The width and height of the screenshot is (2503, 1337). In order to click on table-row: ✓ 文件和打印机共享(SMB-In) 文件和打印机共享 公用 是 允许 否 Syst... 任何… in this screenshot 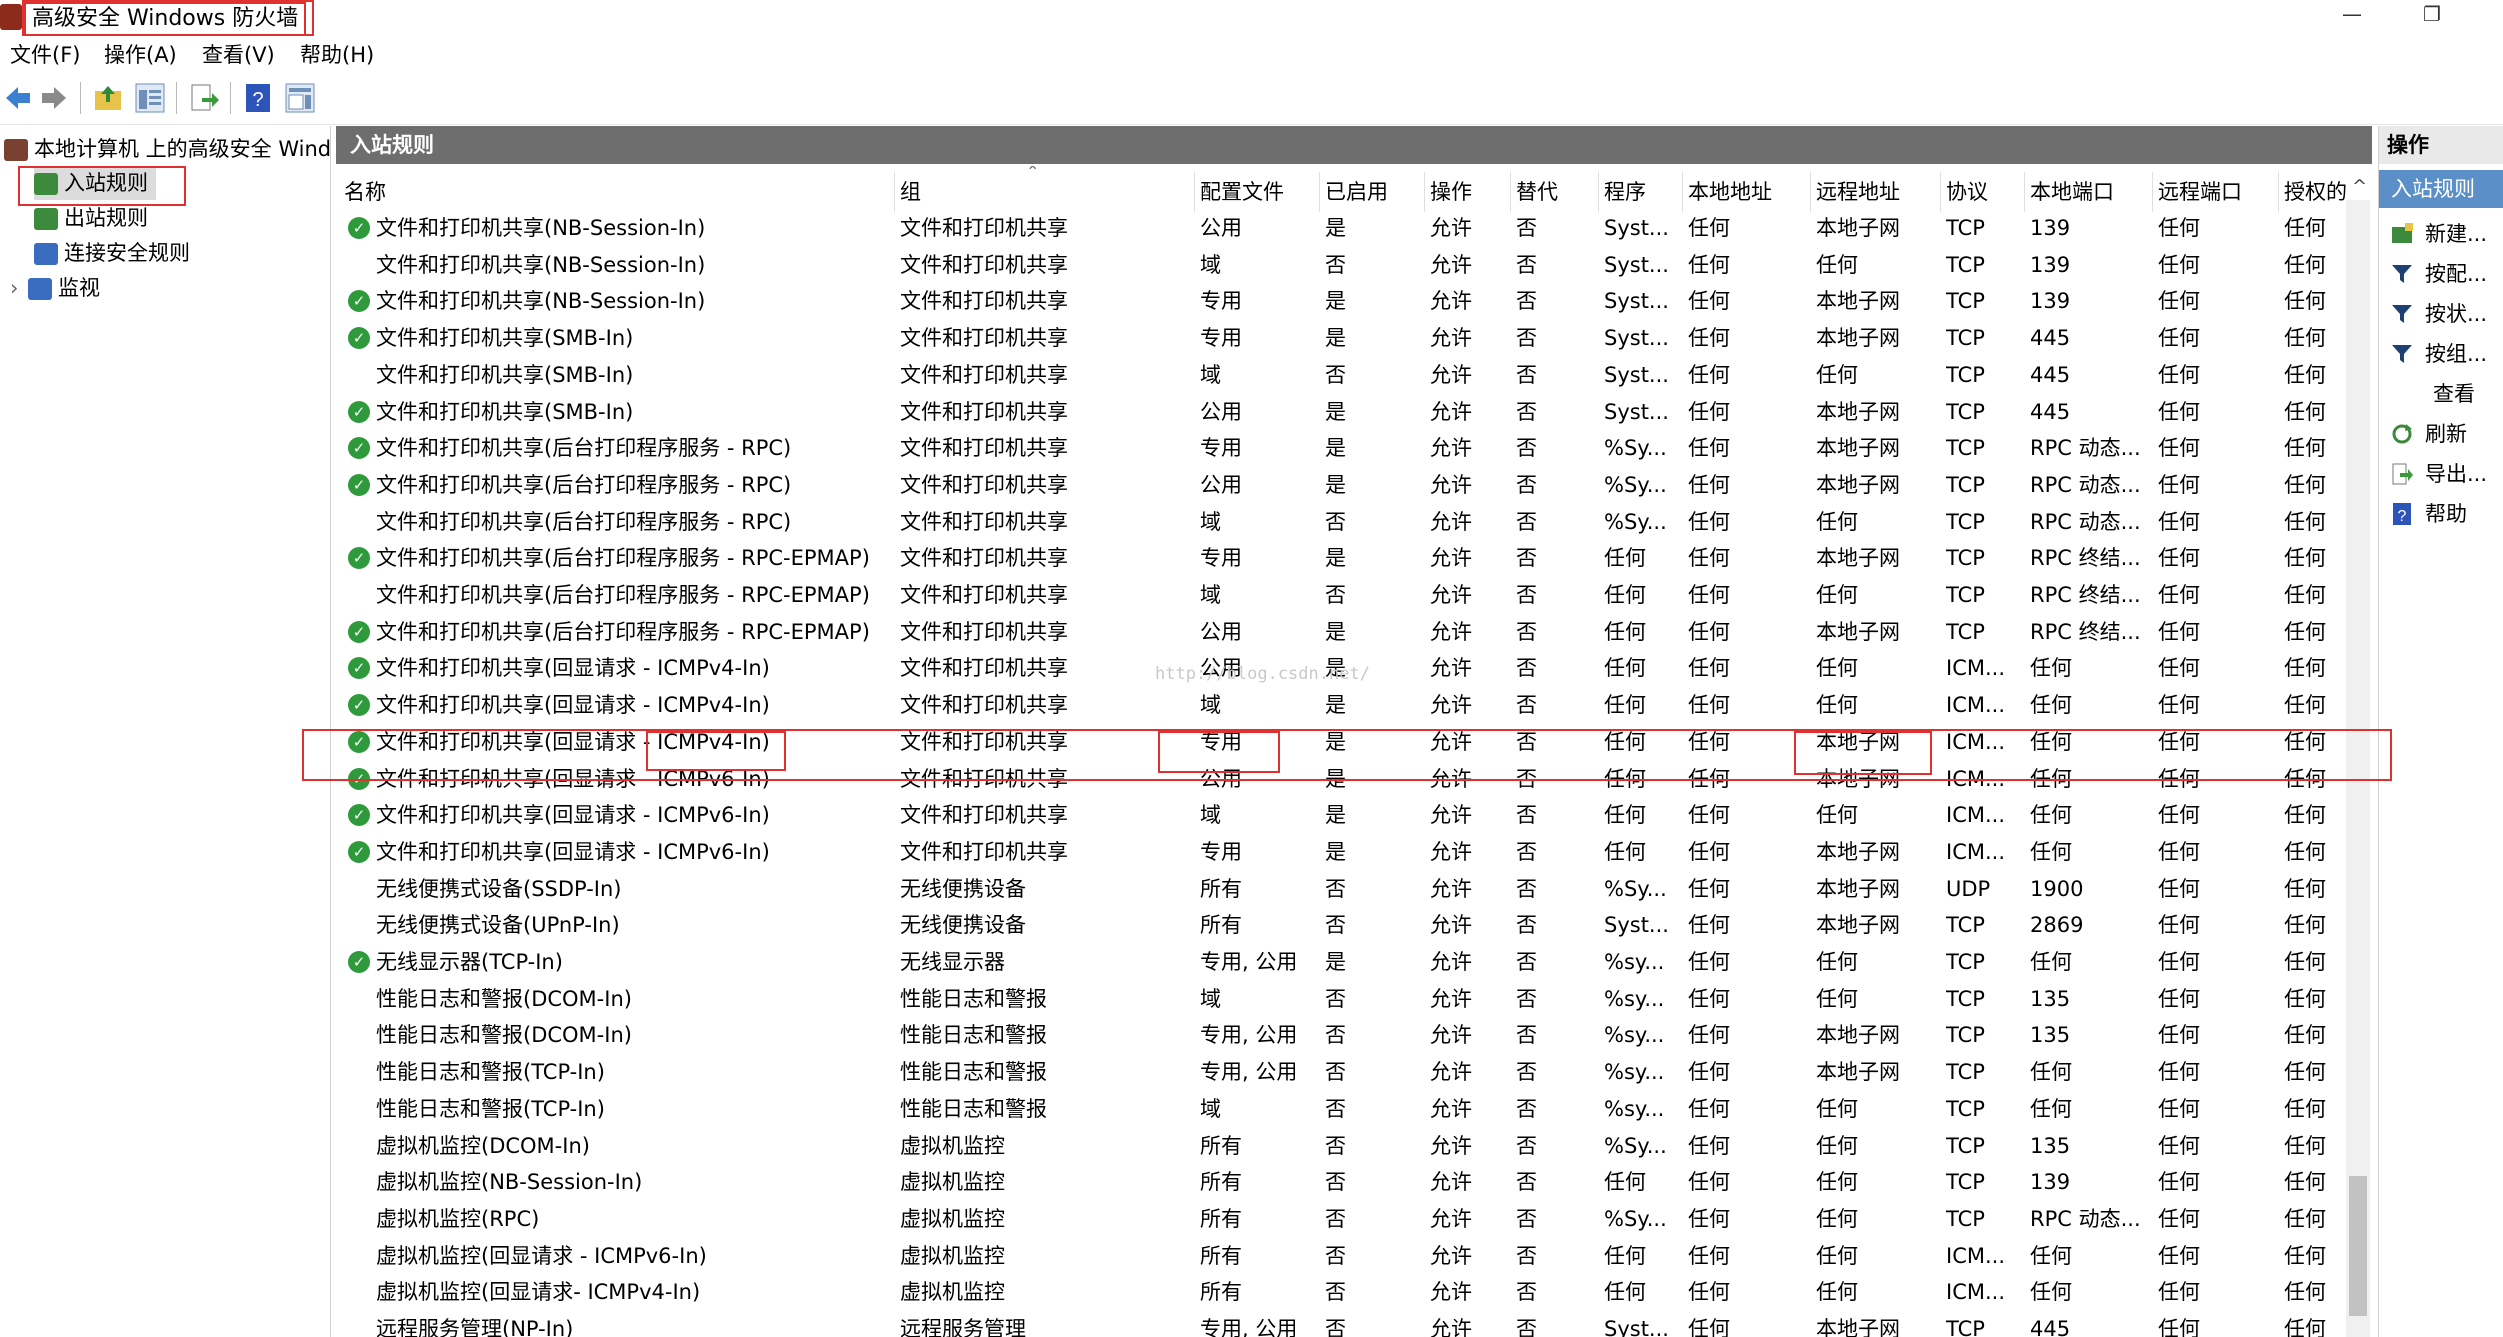, I will do `click(1354, 412)`.